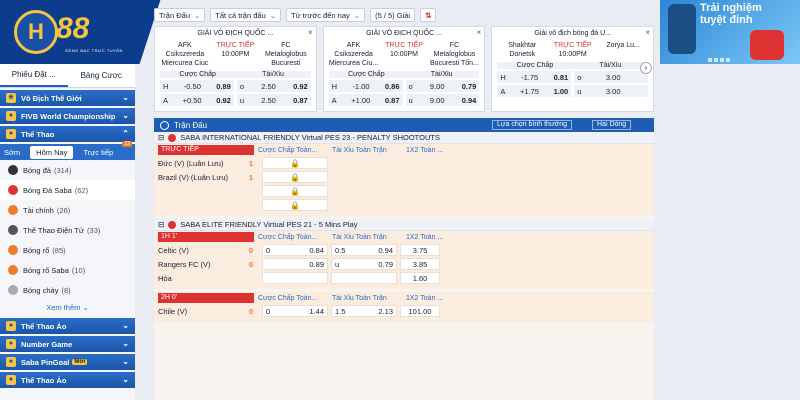  Describe the element at coordinates (612, 125) in the screenshot. I see `view-select: Hai Dòng` at that location.